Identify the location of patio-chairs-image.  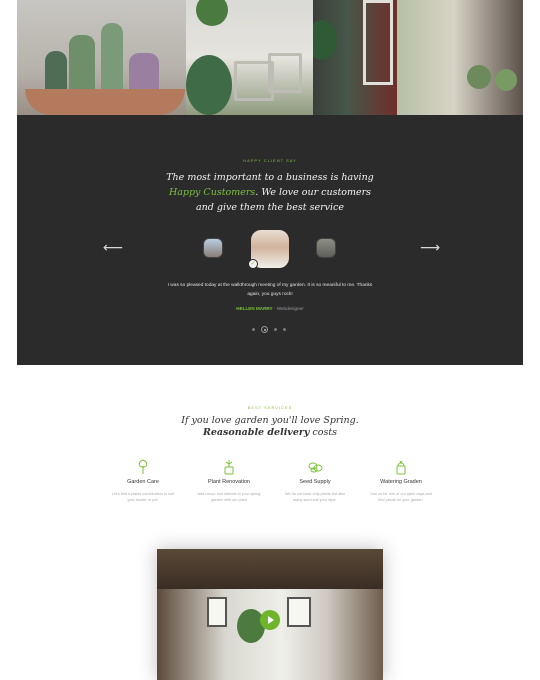
(249, 57).